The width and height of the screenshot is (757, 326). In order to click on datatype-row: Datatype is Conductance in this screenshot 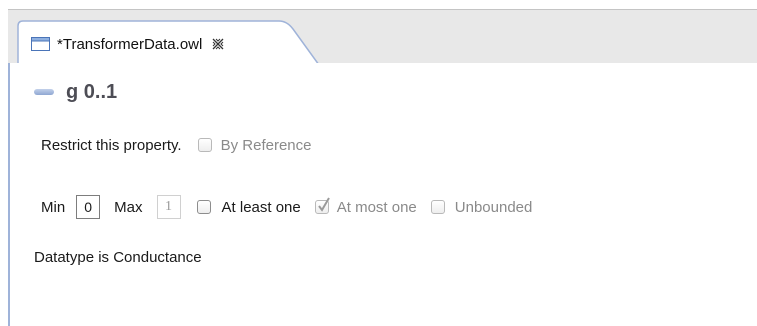, I will do `click(118, 257)`.